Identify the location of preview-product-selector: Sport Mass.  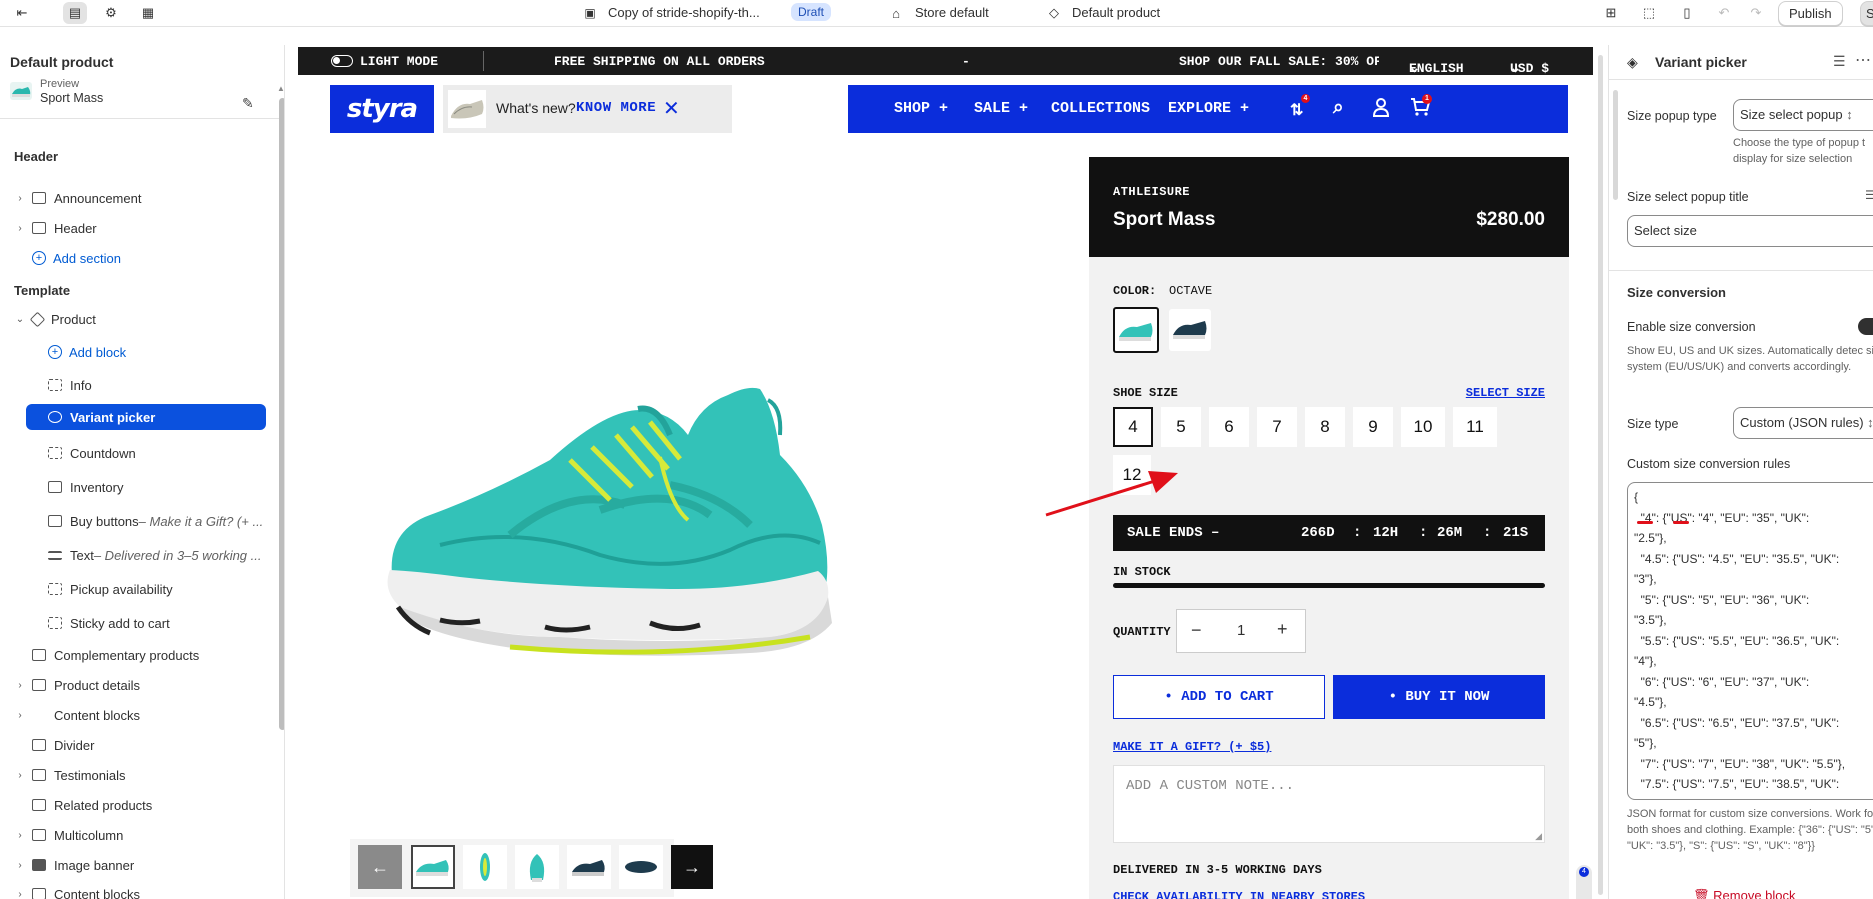
(71, 98).